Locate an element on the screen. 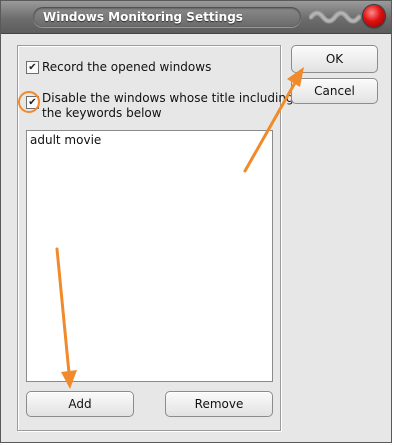 The width and height of the screenshot is (394, 445). record-windows-checkbox: ✔ is located at coordinates (32, 67).